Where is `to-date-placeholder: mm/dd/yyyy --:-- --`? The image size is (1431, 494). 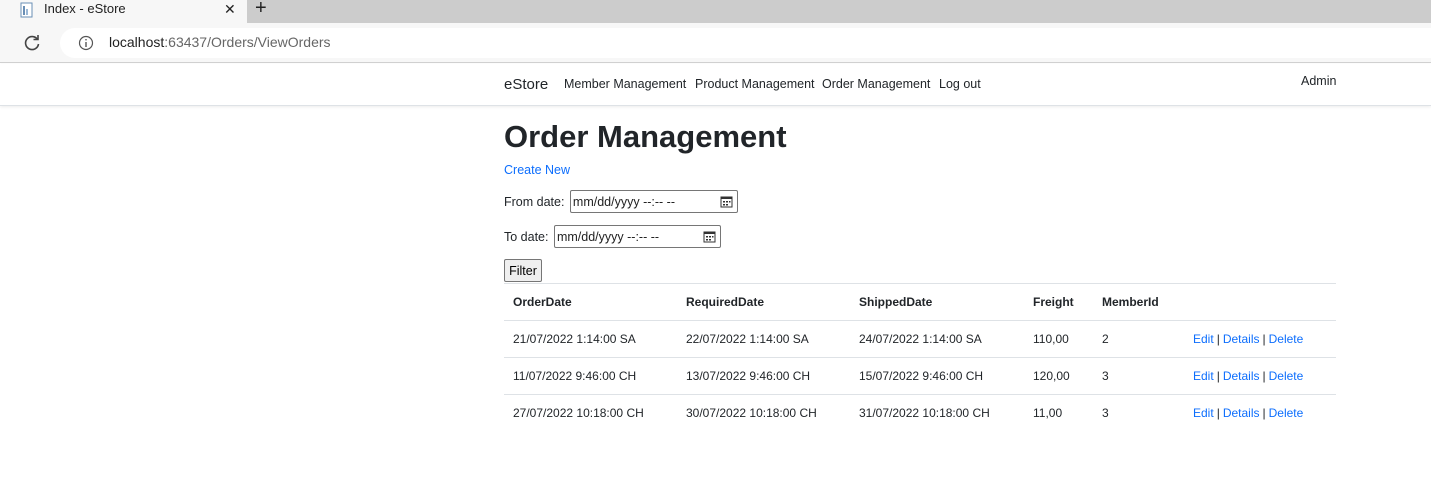 to-date-placeholder: mm/dd/yyyy --:-- -- is located at coordinates (608, 237).